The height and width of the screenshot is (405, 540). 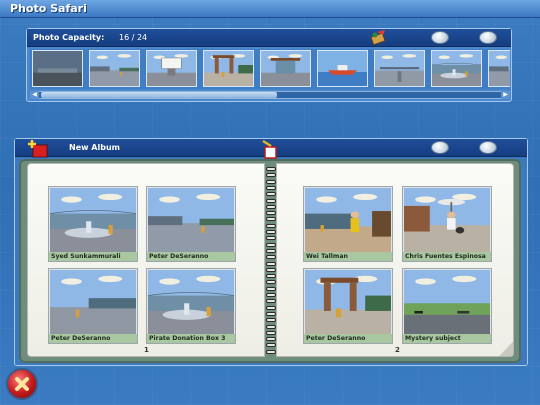 What do you see at coordinates (506, 349) in the screenshot?
I see `page-curl-corner` at bounding box center [506, 349].